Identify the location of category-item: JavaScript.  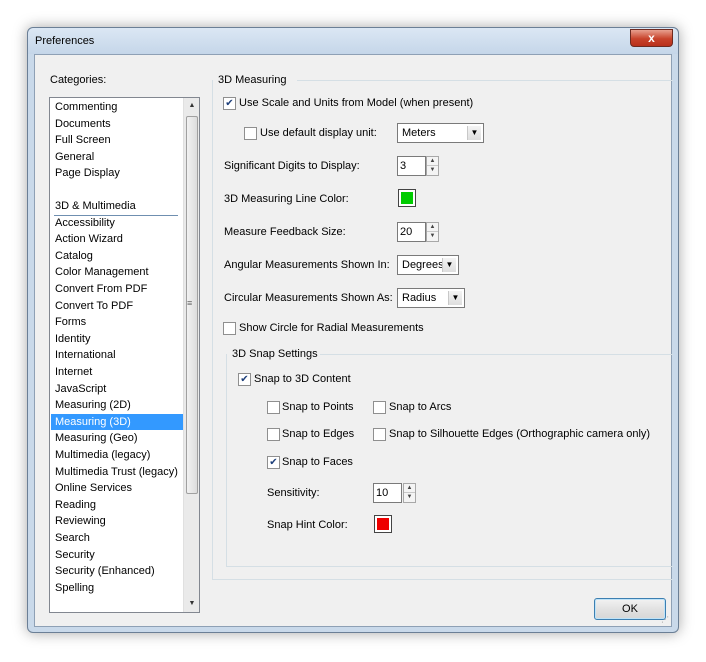
(117, 389).